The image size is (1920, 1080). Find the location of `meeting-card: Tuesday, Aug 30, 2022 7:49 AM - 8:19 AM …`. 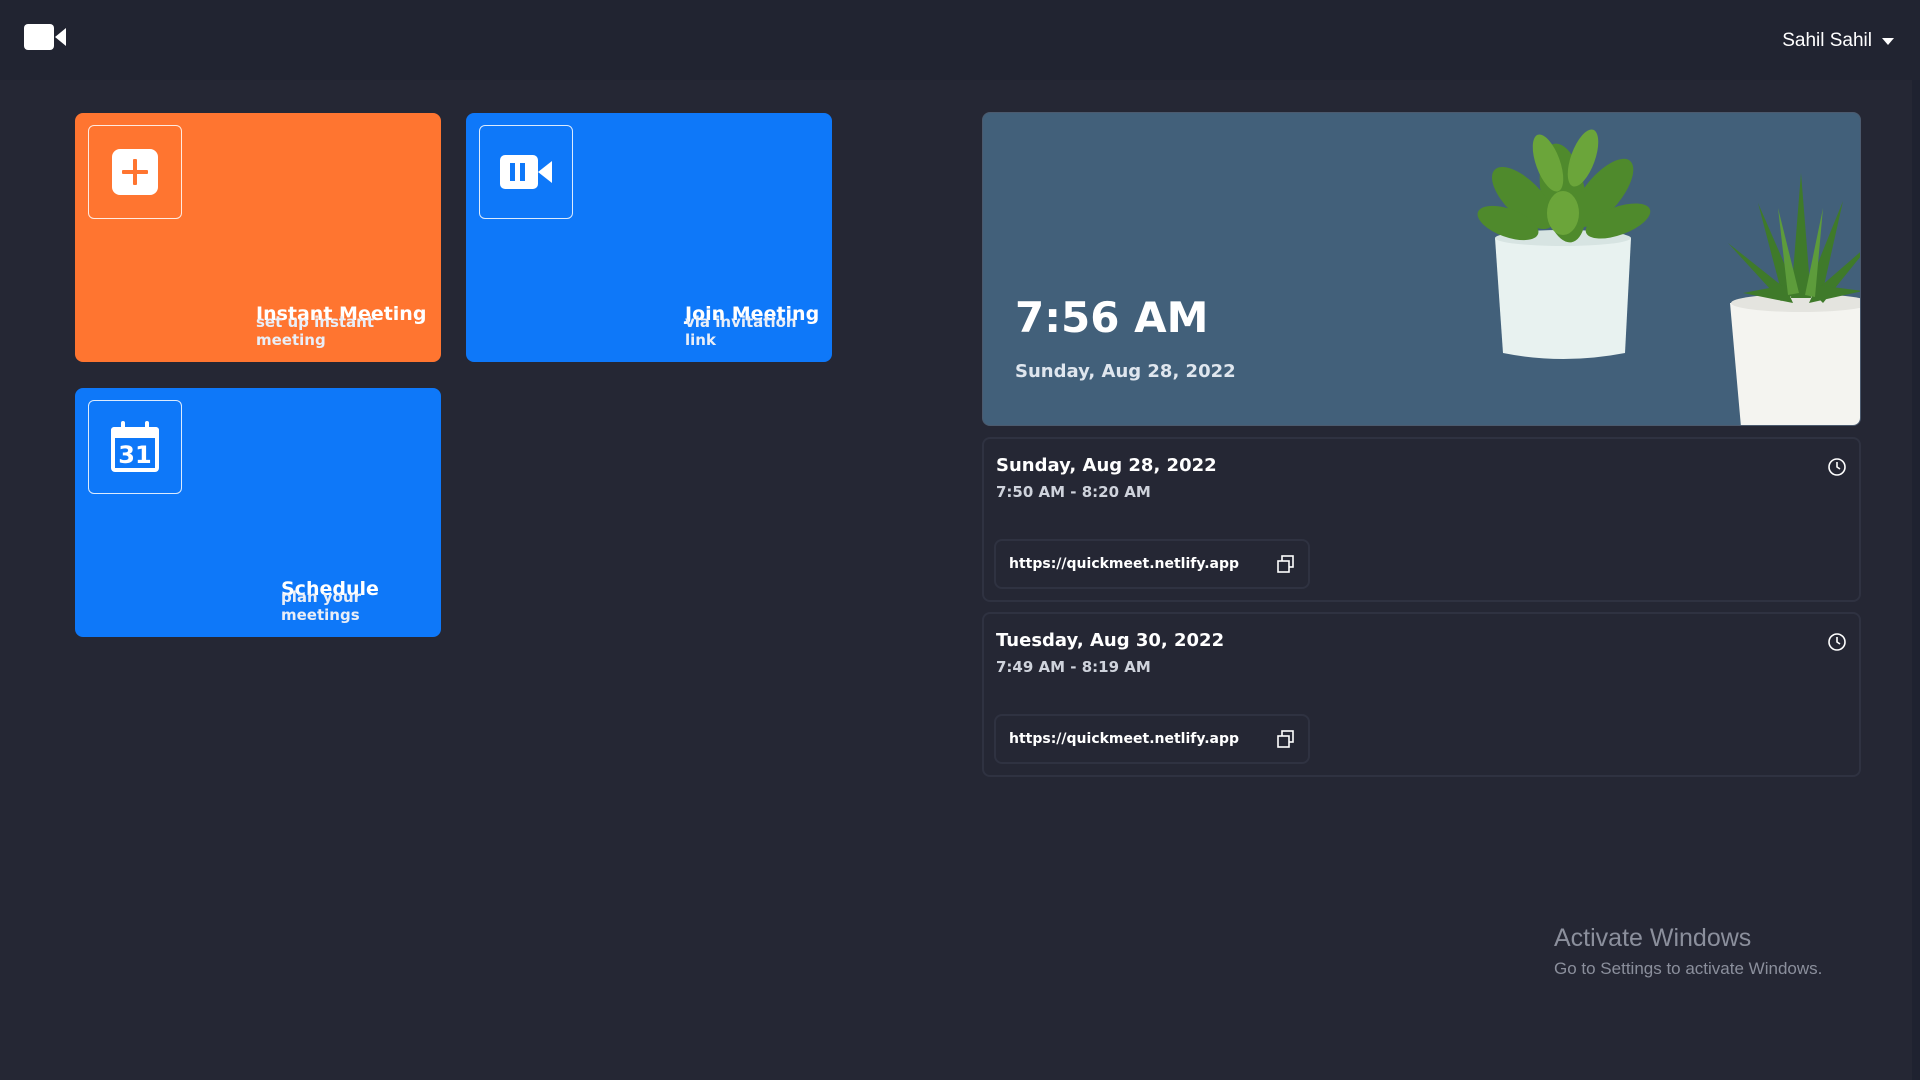

meeting-card: Tuesday, Aug 30, 2022 7:49 AM - 8:19 AM … is located at coordinates (1421, 694).